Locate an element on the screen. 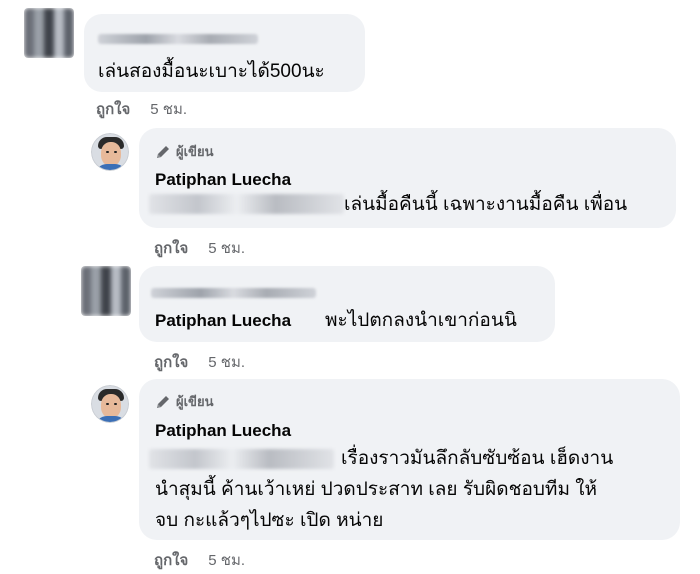 Image resolution: width=700 pixels, height=574 pixels. author-badge-label: ผู้เขียน is located at coordinates (195, 401).